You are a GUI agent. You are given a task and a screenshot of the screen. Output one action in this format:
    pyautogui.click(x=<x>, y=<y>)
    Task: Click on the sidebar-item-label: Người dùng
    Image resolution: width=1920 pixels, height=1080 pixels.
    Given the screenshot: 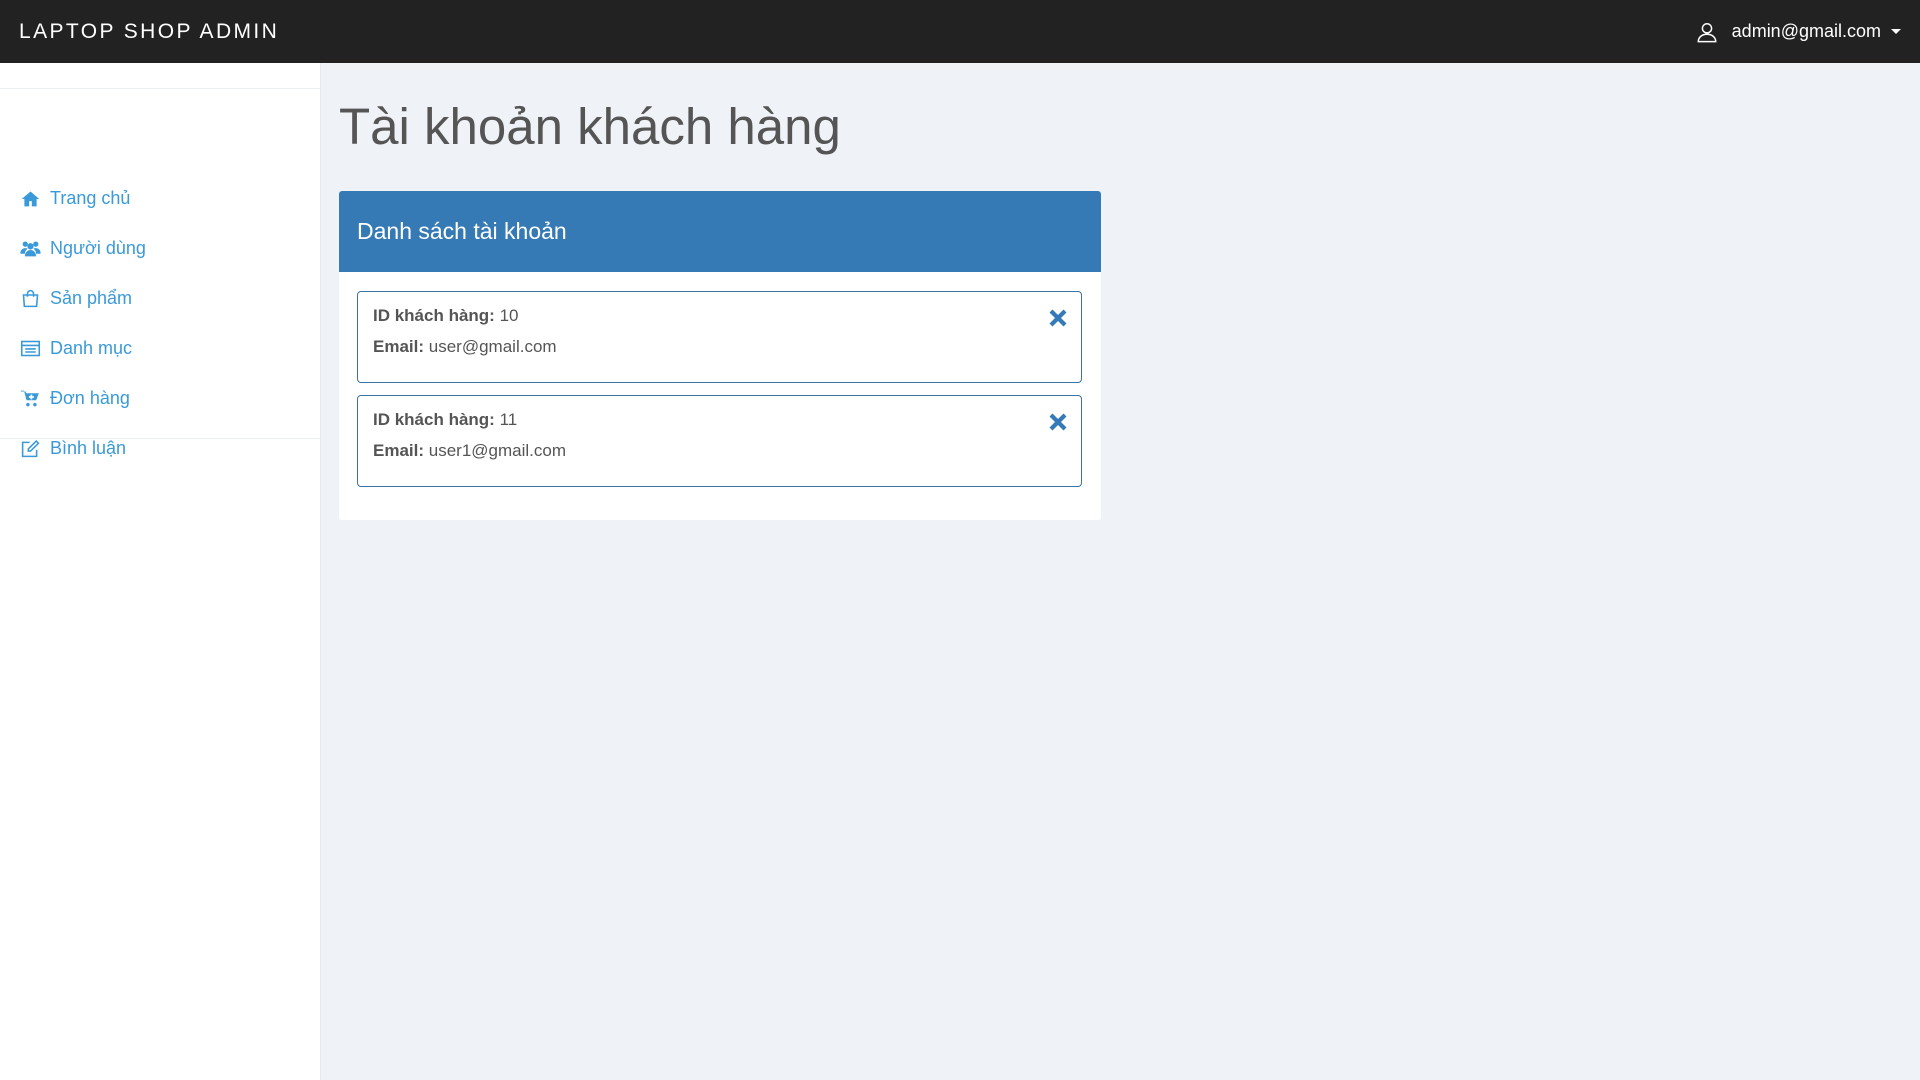 What is the action you would take?
    pyautogui.click(x=98, y=247)
    